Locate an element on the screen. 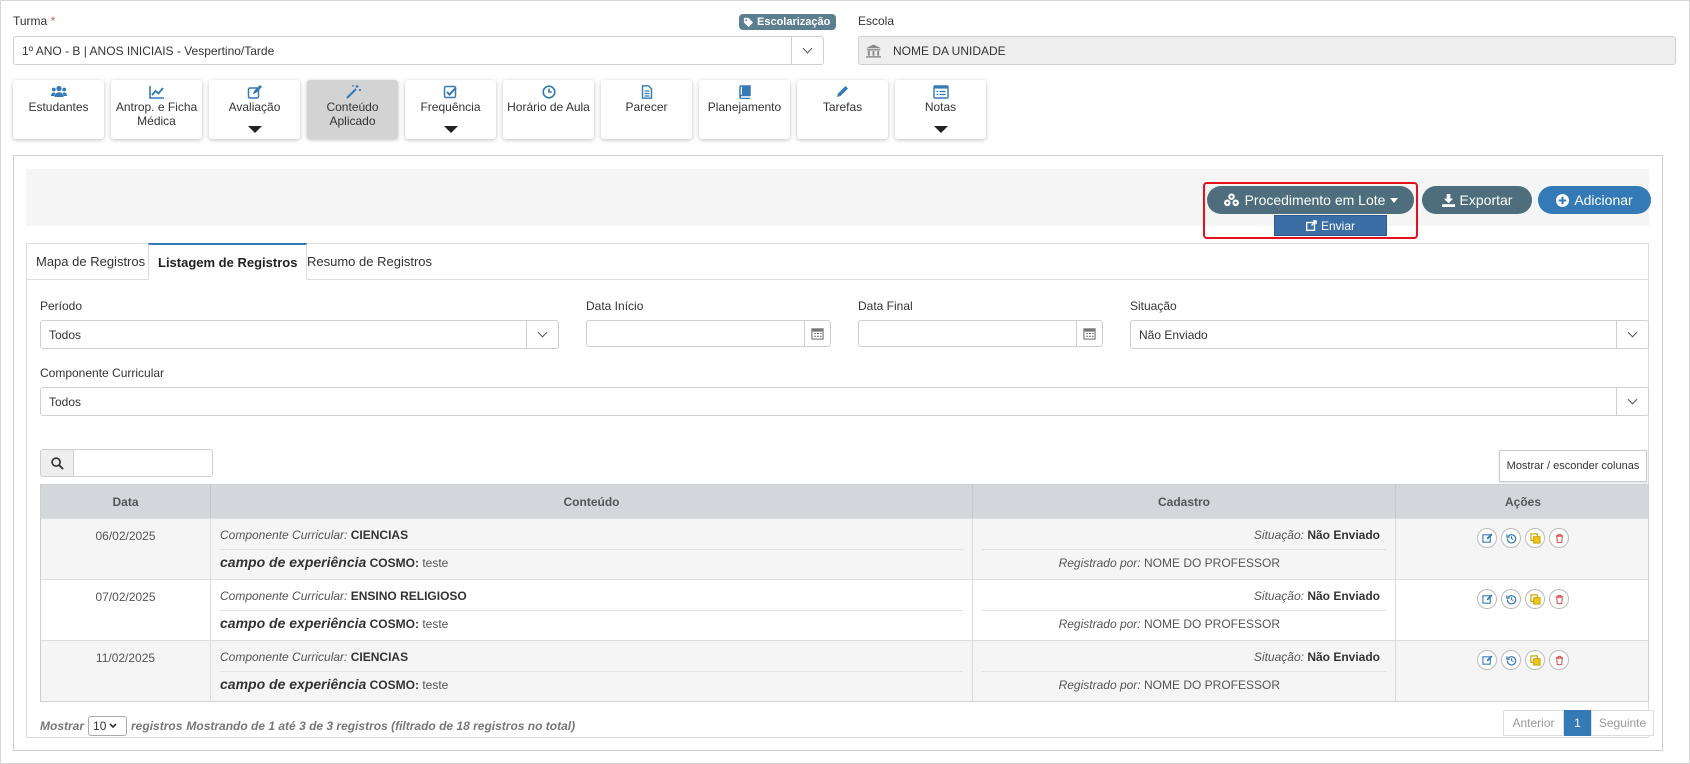  menu-button-antrop-e-ficha-m-dica: Antrop. e Ficha Médica is located at coordinates (156, 109).